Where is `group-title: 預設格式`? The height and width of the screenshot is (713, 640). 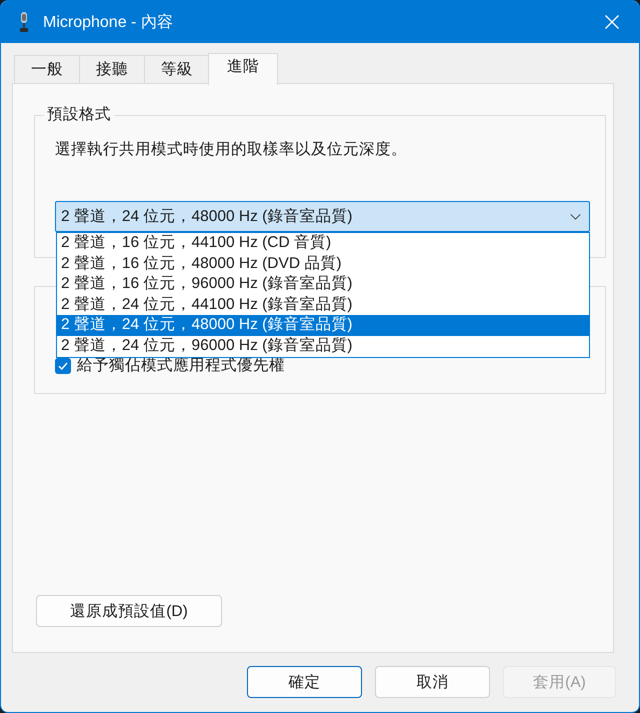
group-title: 預設格式 is located at coordinates (79, 115).